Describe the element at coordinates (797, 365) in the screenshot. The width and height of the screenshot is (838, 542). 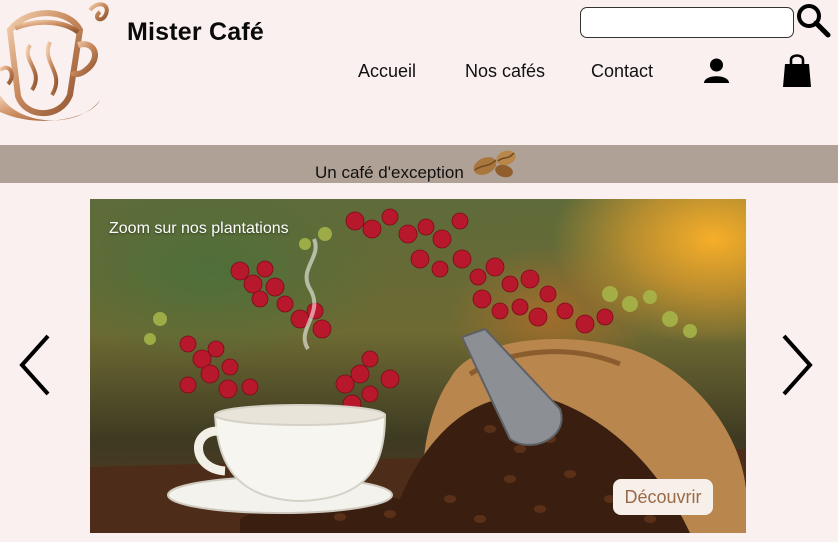
I see `chevron-right-icon` at that location.